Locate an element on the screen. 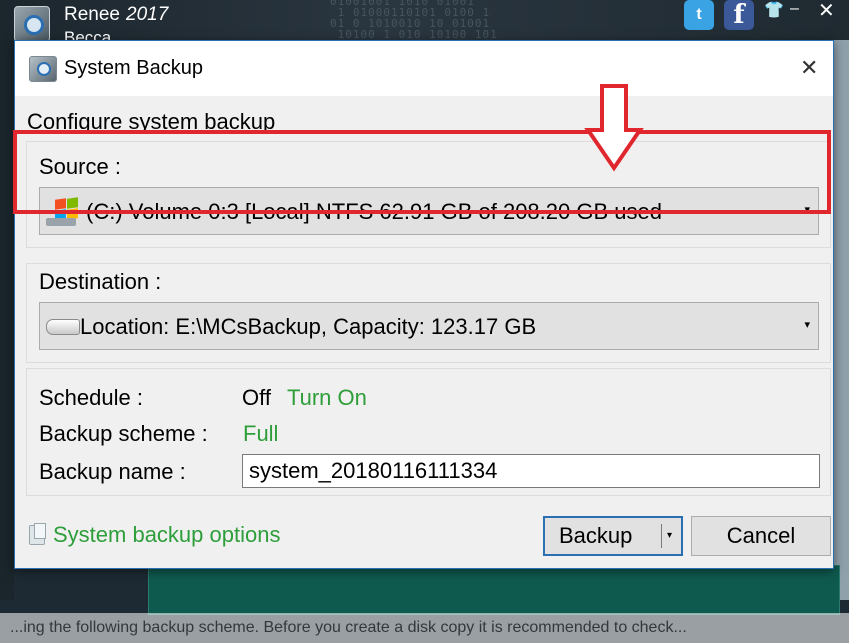  dialog-titlebar: System Backup ✕ is located at coordinates (424, 68).